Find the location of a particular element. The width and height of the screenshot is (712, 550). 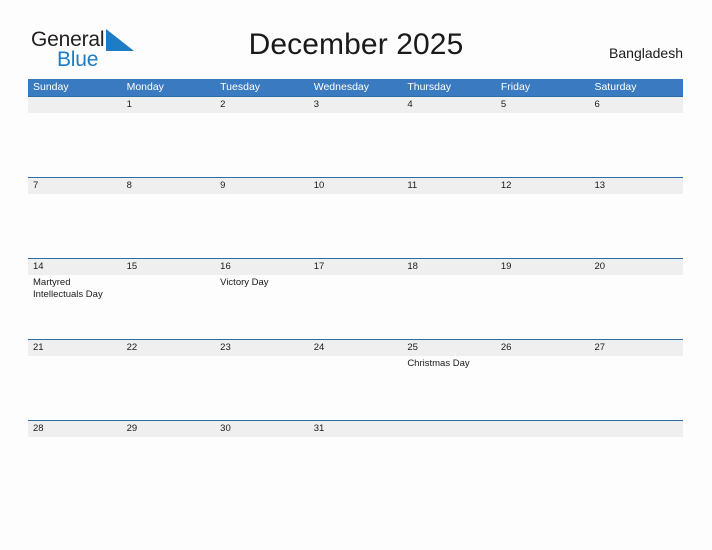

day-number: 5 is located at coordinates (503, 104).